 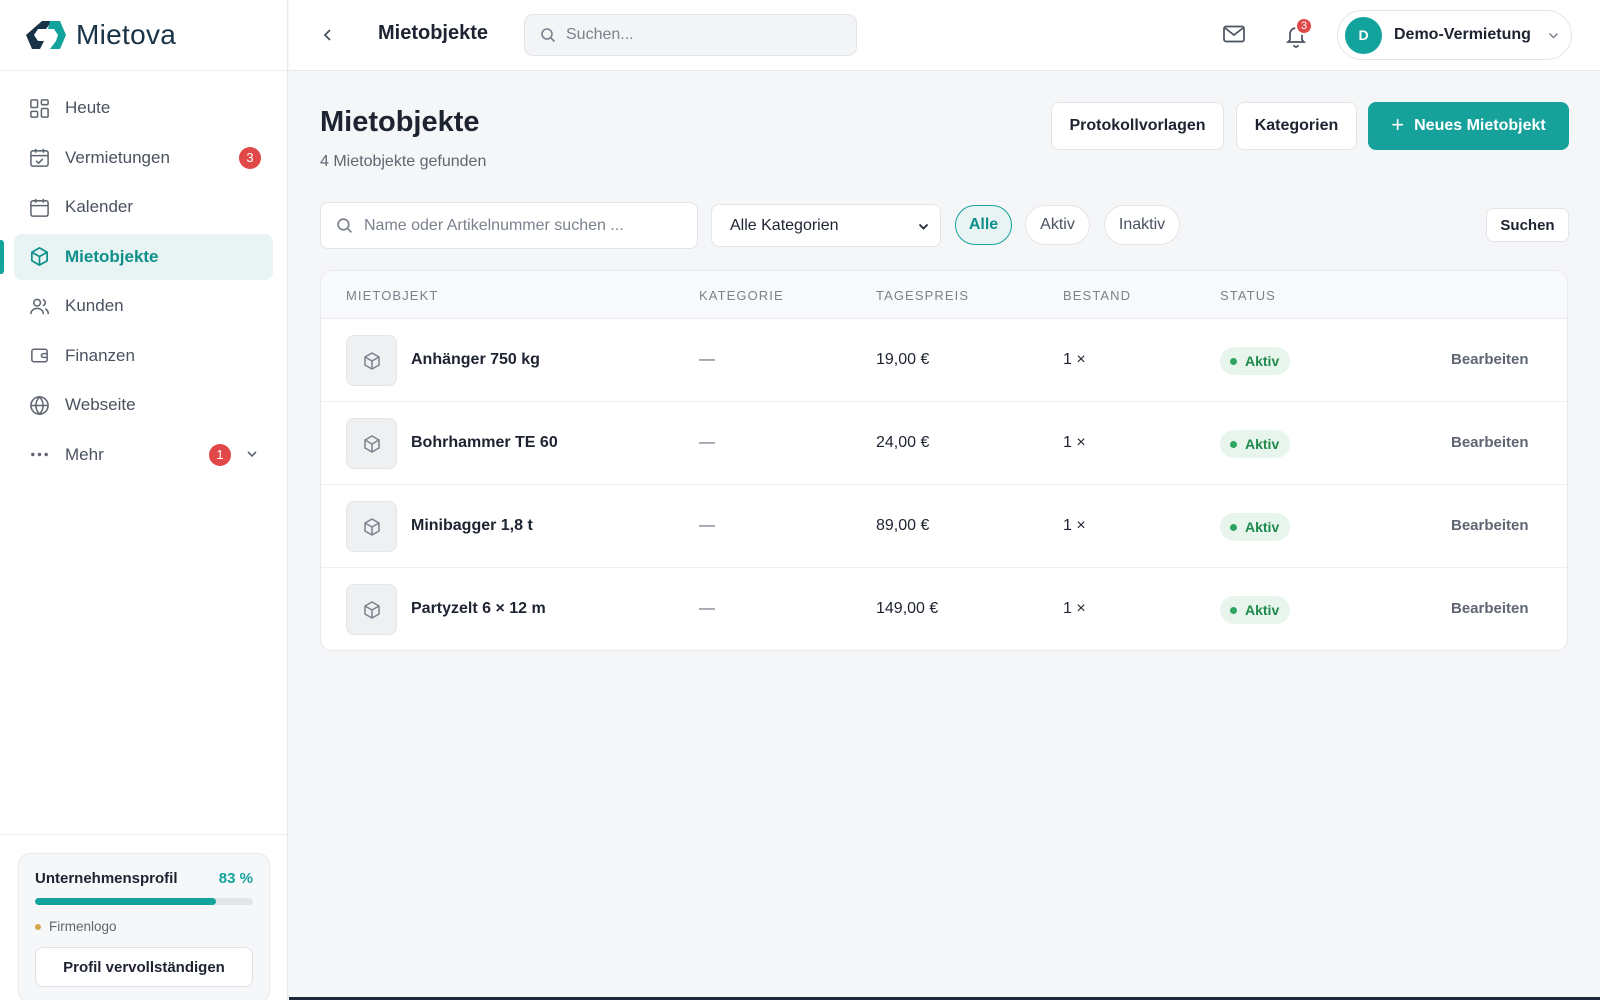 I want to click on column-header-daily-price: TAGESPREIS, so click(x=923, y=295).